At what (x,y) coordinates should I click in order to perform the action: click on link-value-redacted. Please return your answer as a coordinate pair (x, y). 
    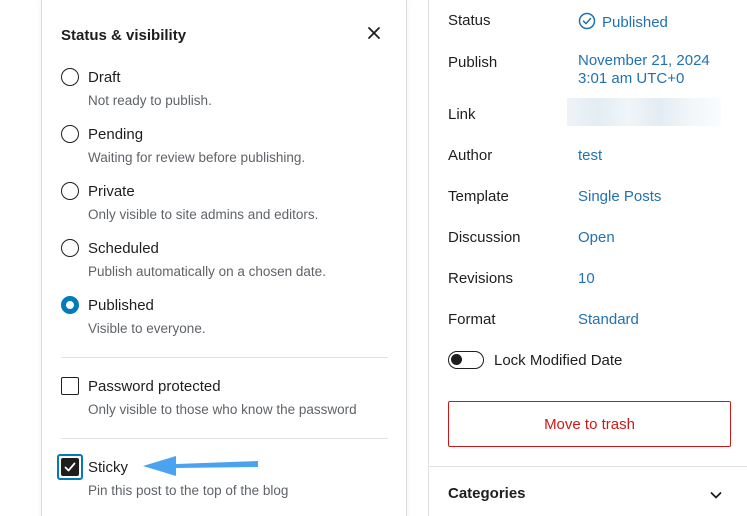
    Looking at the image, I should click on (644, 112).